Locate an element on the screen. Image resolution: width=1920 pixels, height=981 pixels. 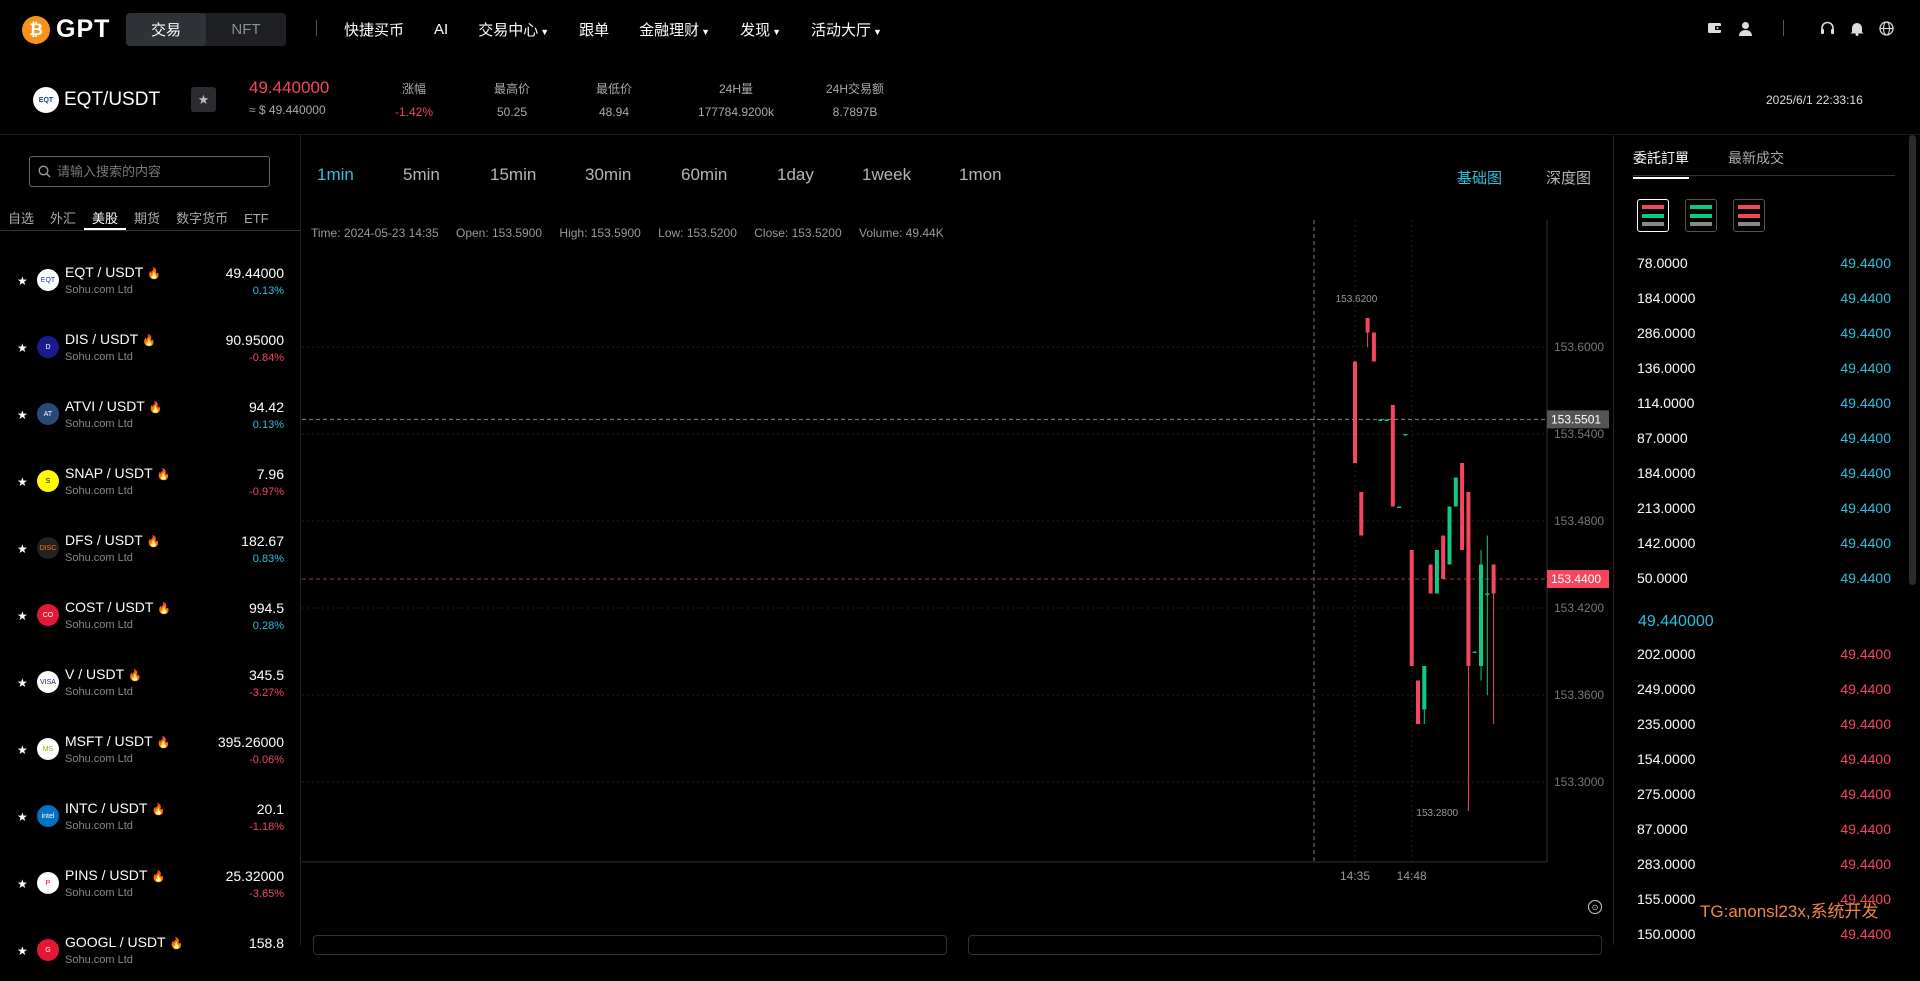
fire-icon: 🔥 is located at coordinates (149, 341).